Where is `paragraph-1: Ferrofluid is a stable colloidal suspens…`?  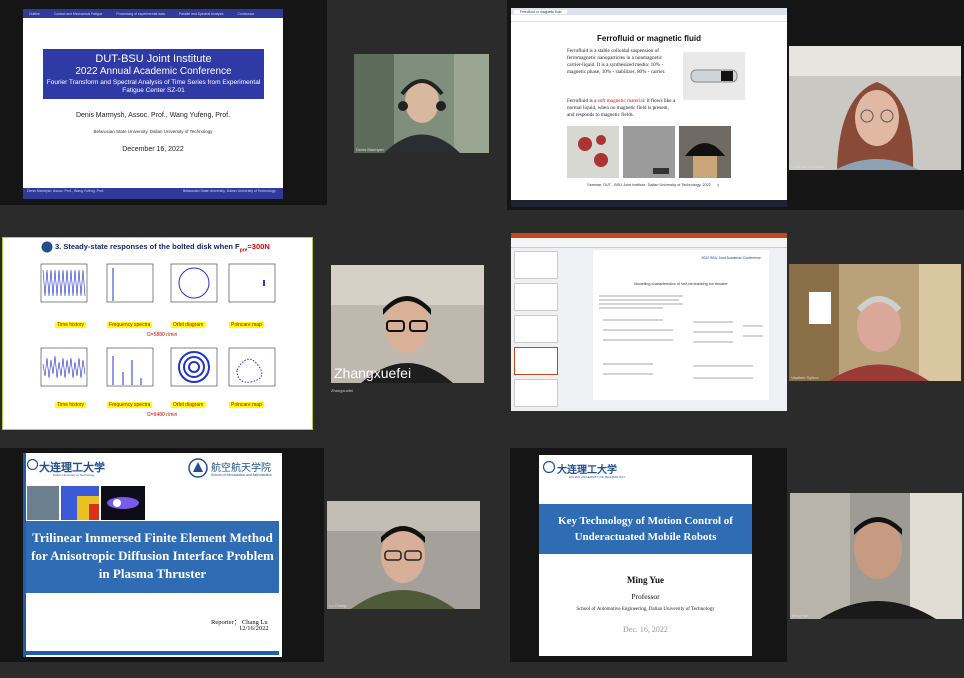 paragraph-1: Ferrofluid is a stable colloidal suspens… is located at coordinates (616, 61).